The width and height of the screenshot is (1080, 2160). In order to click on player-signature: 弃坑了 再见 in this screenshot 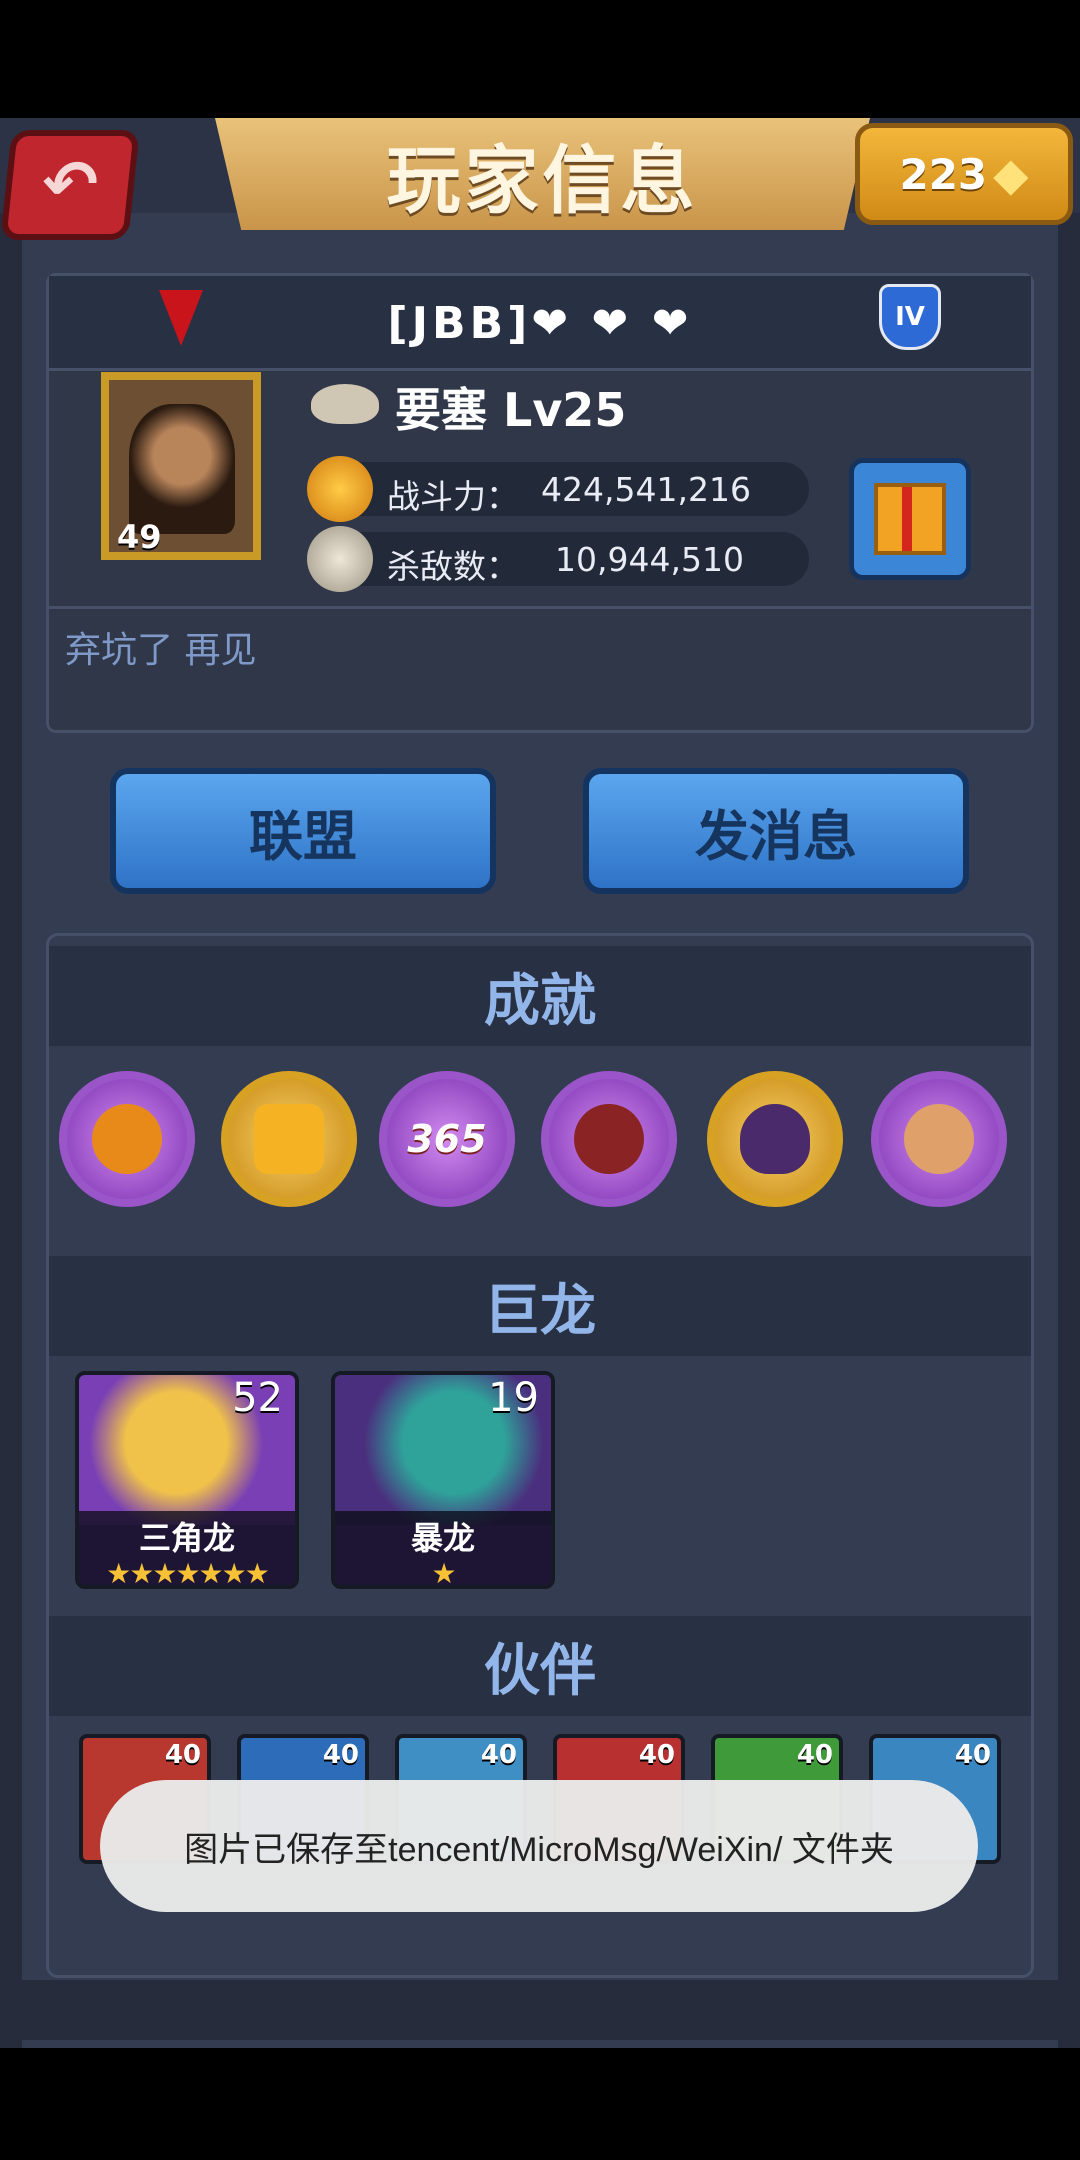, I will do `click(161, 650)`.